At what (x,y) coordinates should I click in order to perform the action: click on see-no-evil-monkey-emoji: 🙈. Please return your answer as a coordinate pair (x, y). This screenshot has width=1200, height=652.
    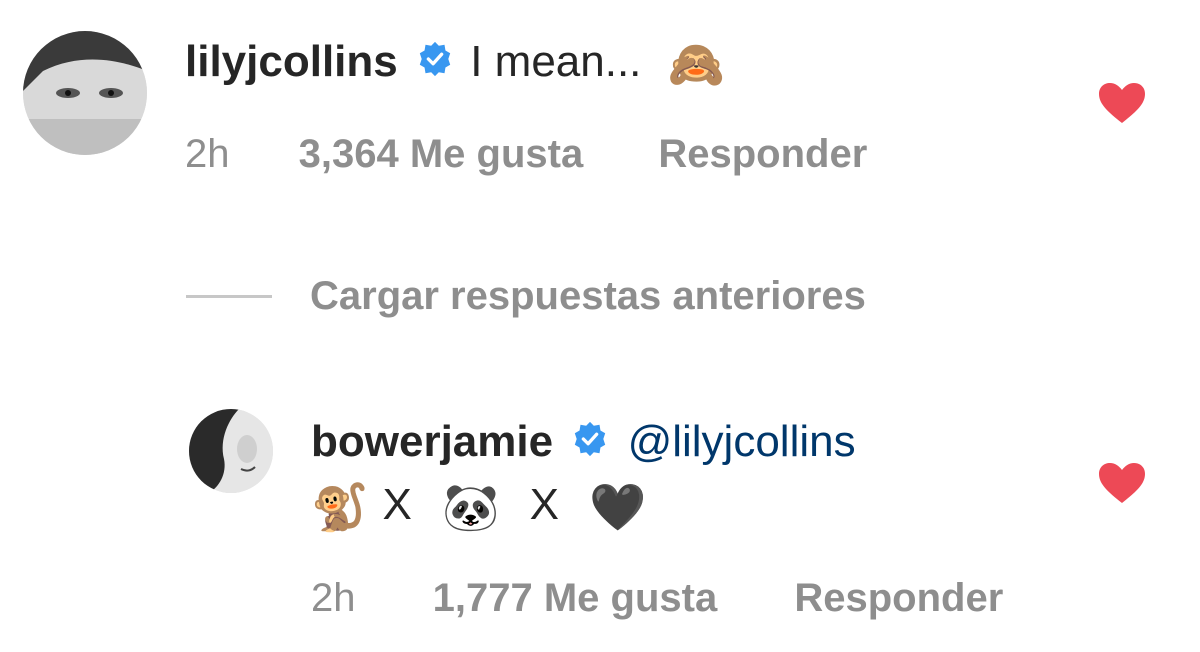
    Looking at the image, I should click on (696, 64).